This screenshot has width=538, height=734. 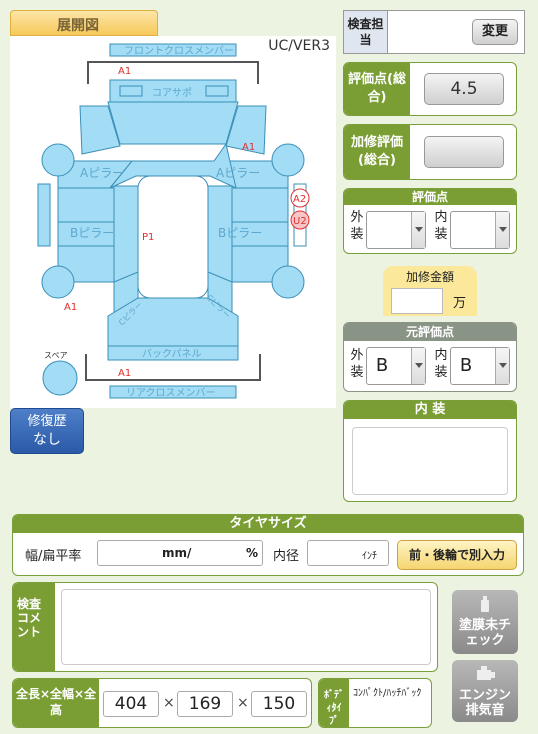 What do you see at coordinates (484, 633) in the screenshot?
I see `paint-unchecked-label: 塗膜未チェック` at bounding box center [484, 633].